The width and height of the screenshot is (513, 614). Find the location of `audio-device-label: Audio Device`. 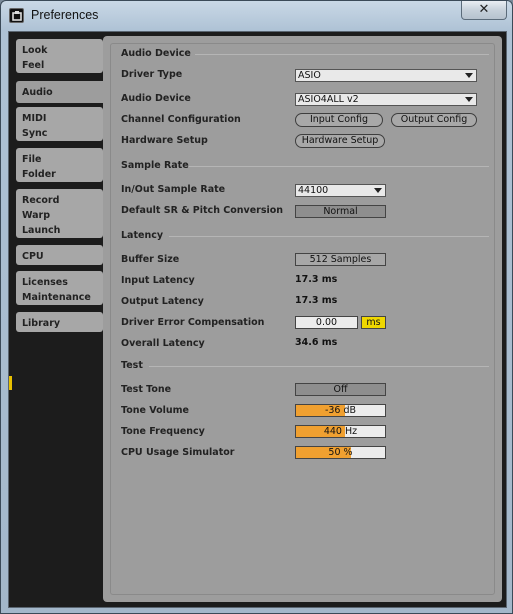

audio-device-label: Audio Device is located at coordinates (156, 98).